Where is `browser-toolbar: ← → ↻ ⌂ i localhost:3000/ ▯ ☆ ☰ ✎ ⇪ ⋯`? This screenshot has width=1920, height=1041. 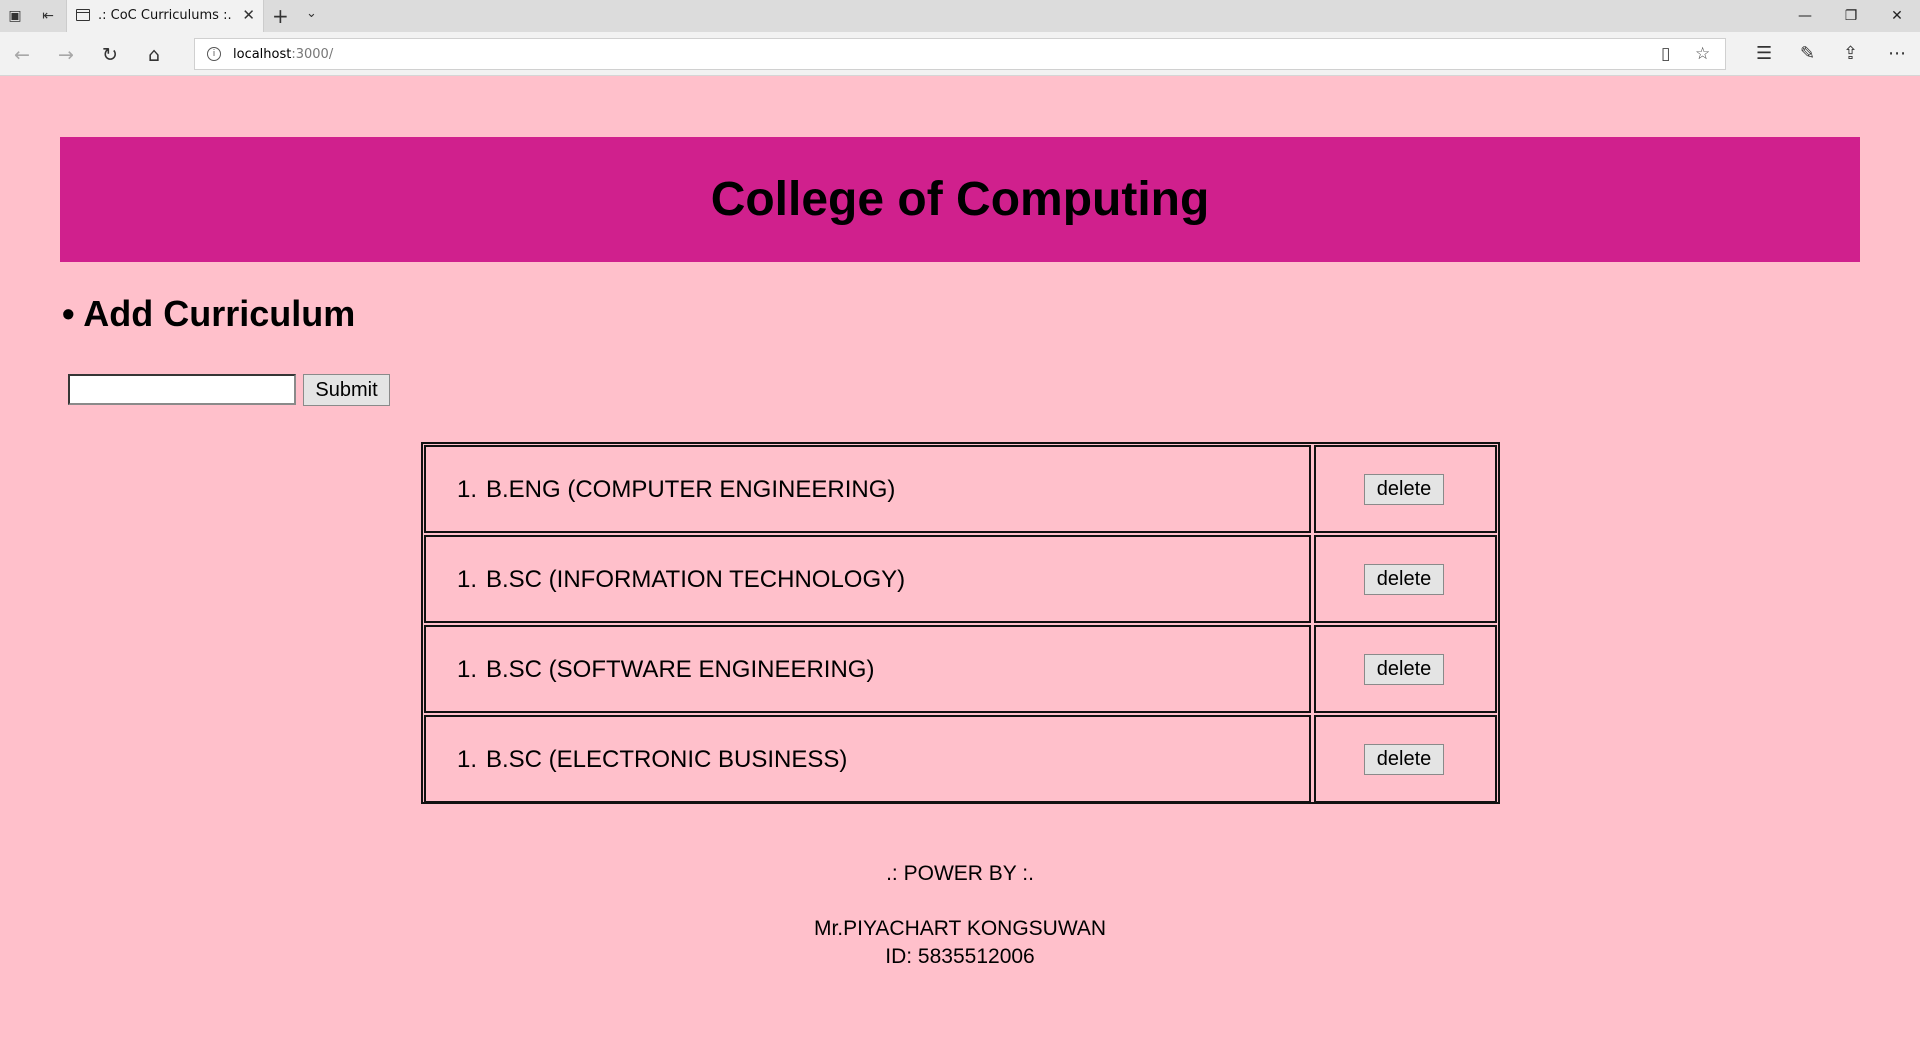 browser-toolbar: ← → ↻ ⌂ i localhost:3000/ ▯ ☆ ☰ ✎ ⇪ ⋯ is located at coordinates (960, 54).